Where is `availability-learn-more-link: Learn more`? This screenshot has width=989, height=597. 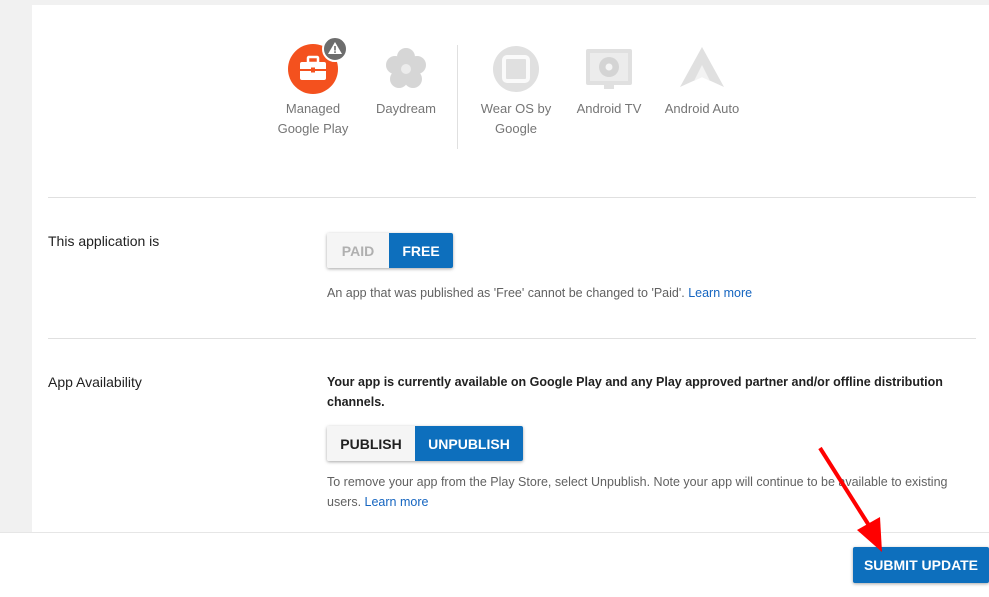
availability-learn-more-link: Learn more is located at coordinates (397, 502).